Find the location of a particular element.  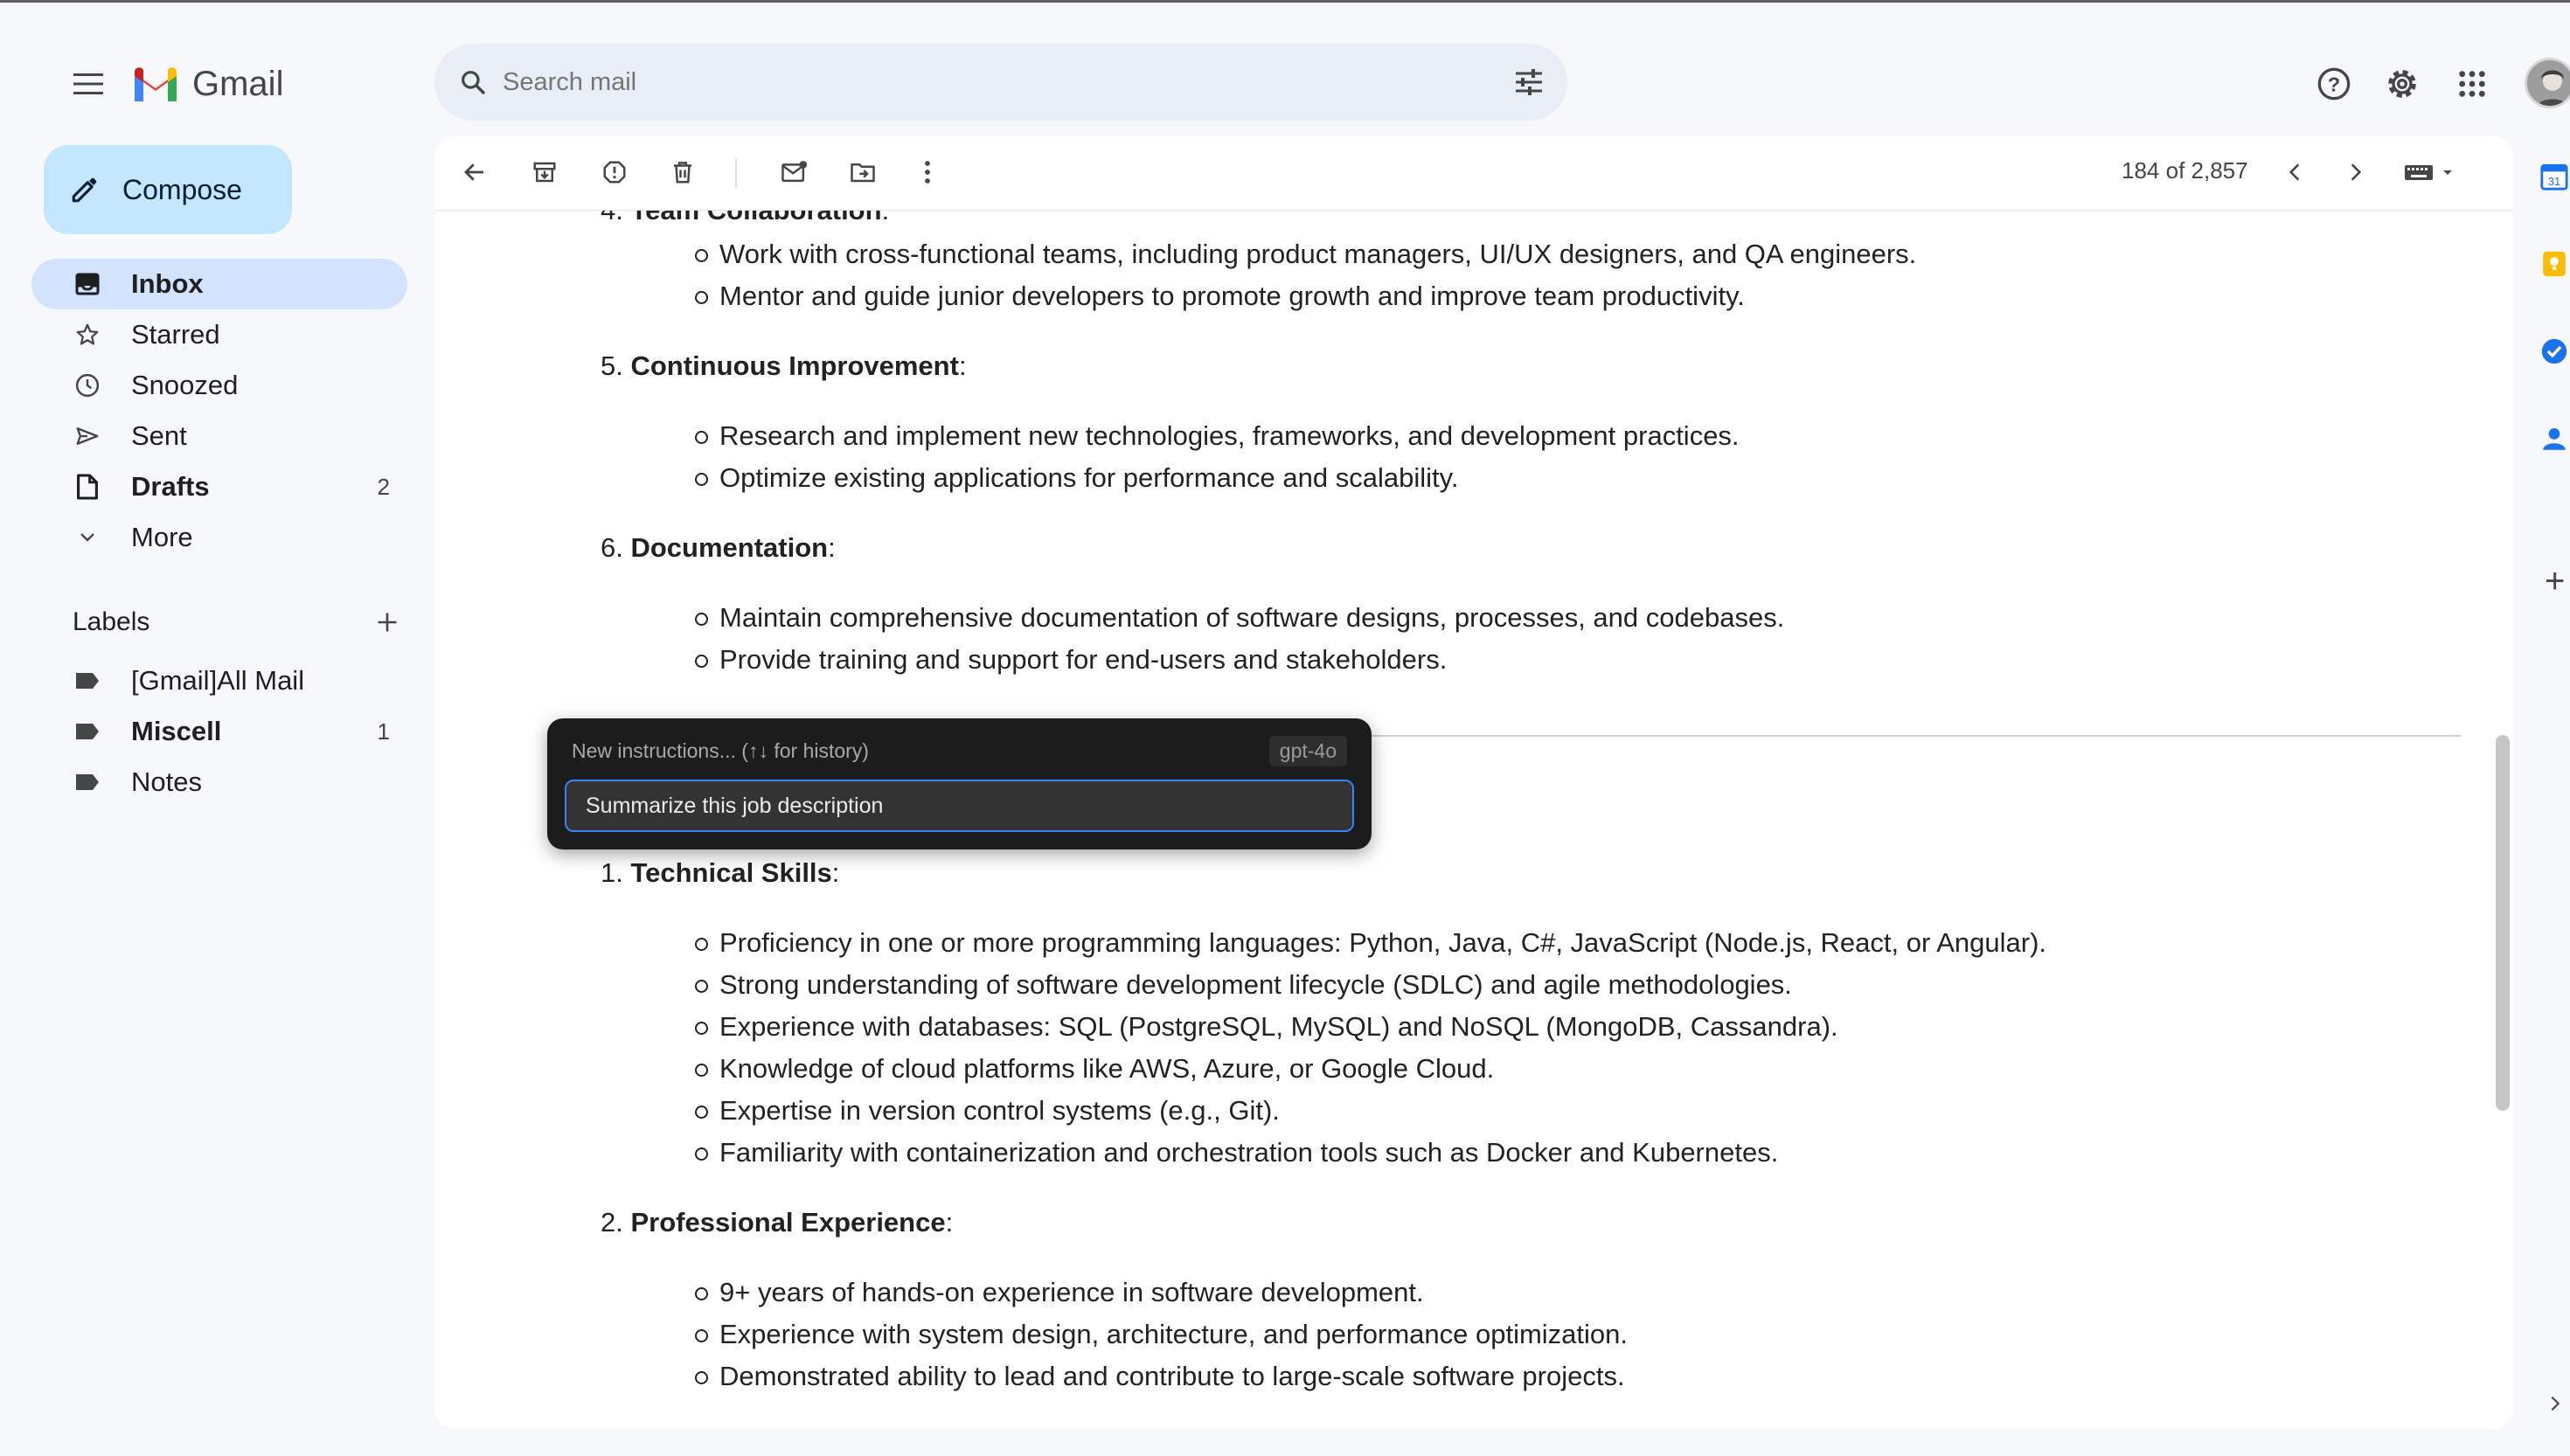

get-addons-plus-icon: + is located at coordinates (2555, 581).